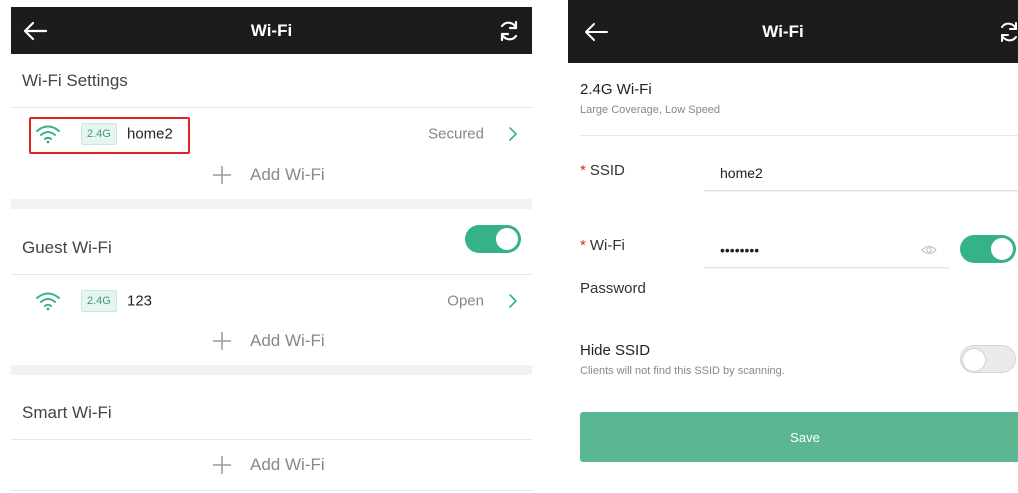 This screenshot has height=493, width=1018. Describe the element at coordinates (826, 250) in the screenshot. I see `password-input: ••••••••` at that location.